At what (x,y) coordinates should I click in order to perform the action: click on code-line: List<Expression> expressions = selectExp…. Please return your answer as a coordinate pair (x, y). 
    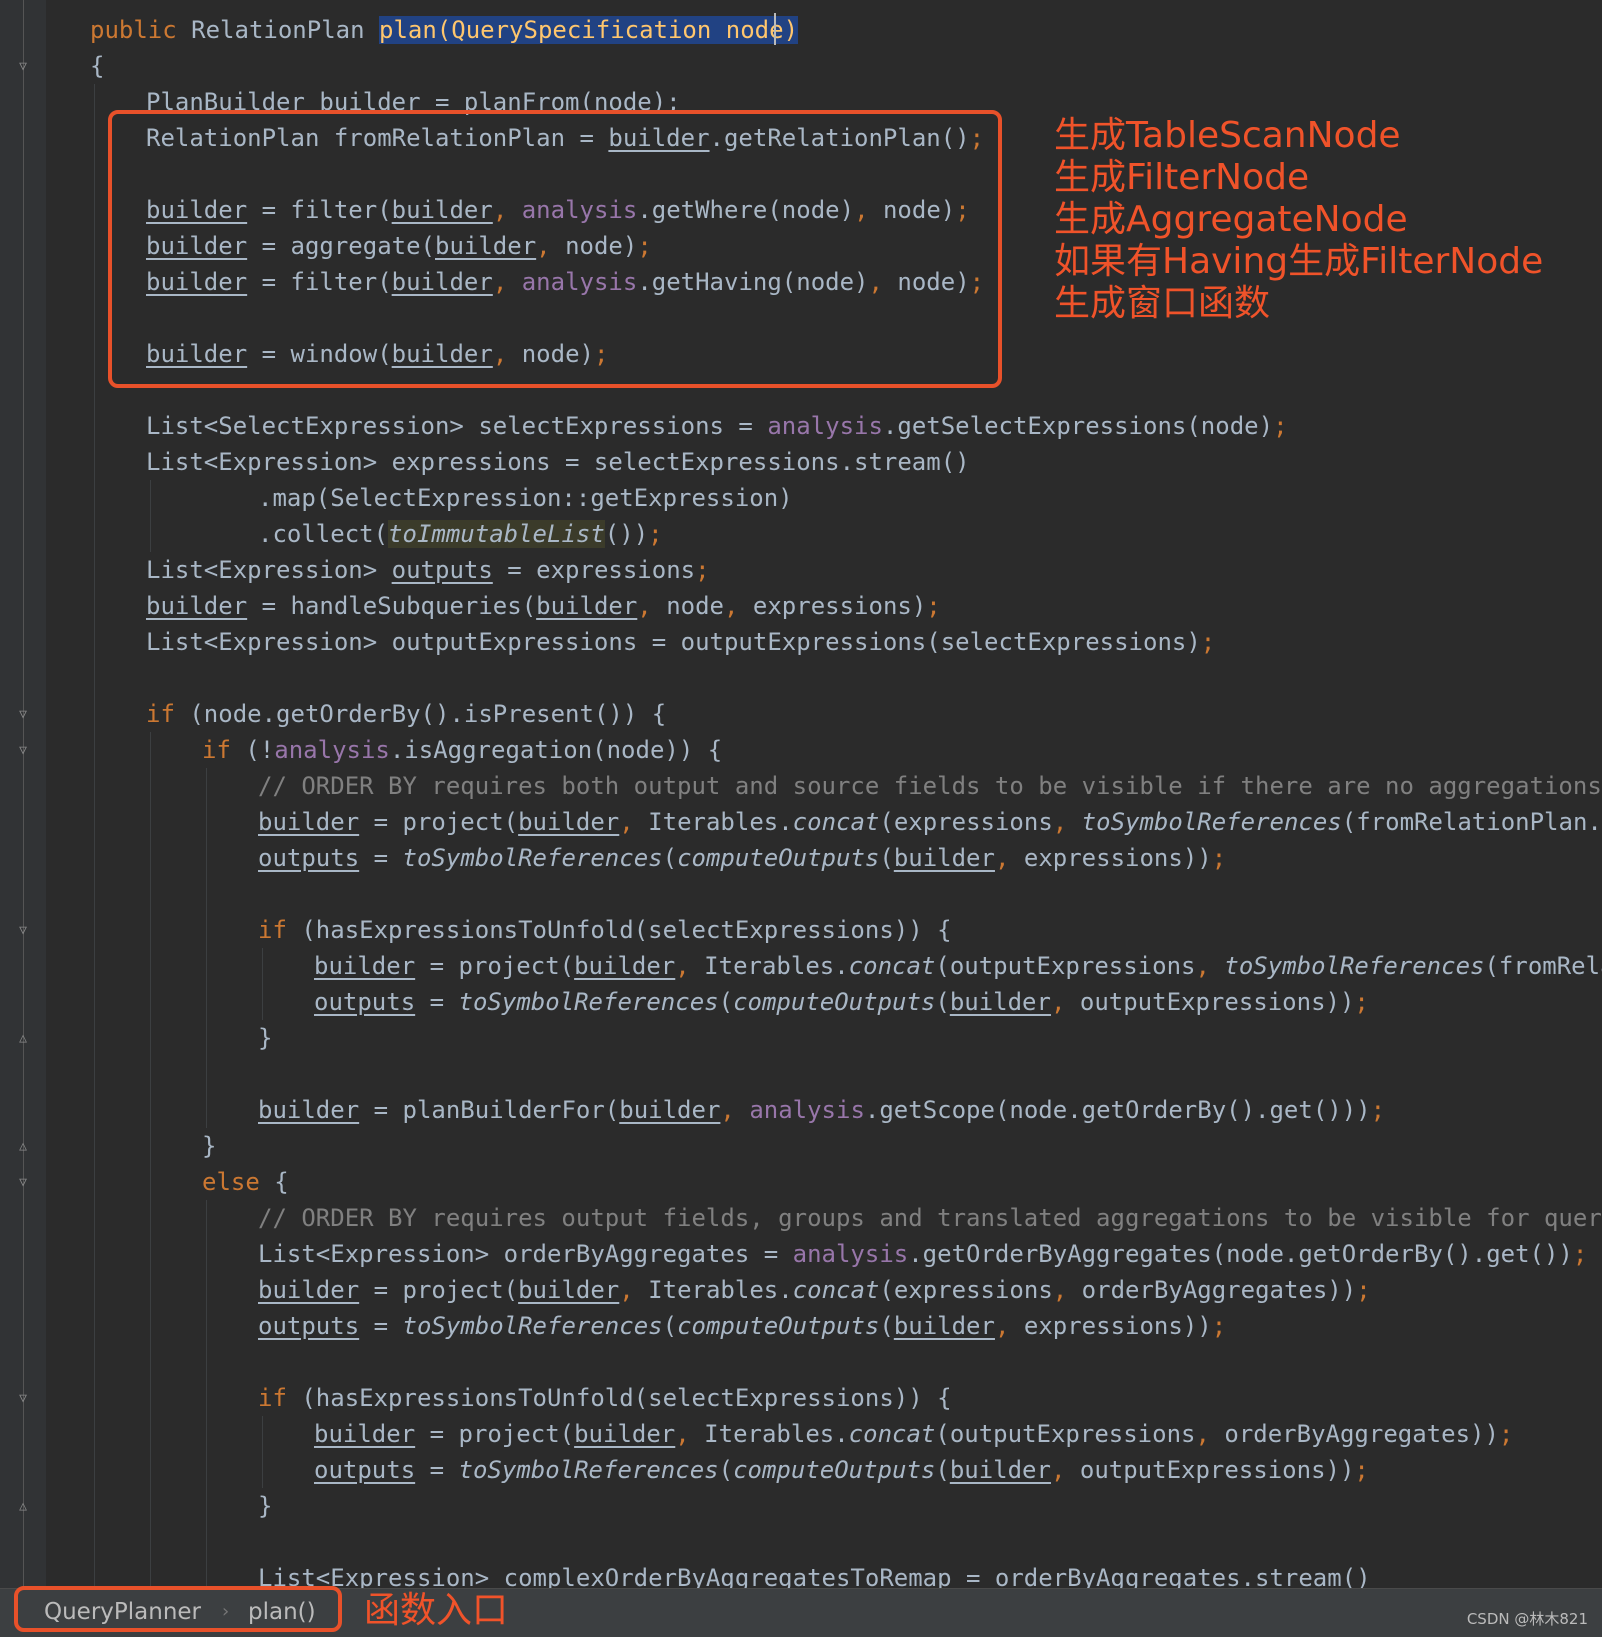
    Looking at the image, I should click on (558, 462).